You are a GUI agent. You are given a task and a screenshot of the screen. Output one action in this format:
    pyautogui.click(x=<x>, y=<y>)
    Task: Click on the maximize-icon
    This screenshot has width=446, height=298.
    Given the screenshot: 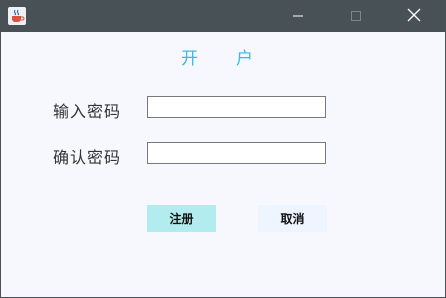 What is the action you would take?
    pyautogui.click(x=356, y=16)
    